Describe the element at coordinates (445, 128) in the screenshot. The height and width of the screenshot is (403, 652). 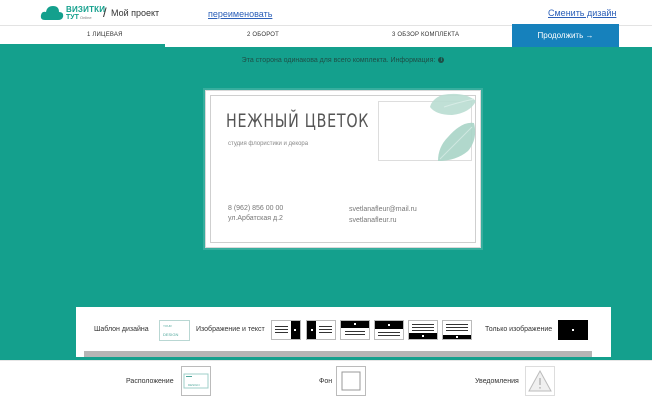
I see `leaves-image` at that location.